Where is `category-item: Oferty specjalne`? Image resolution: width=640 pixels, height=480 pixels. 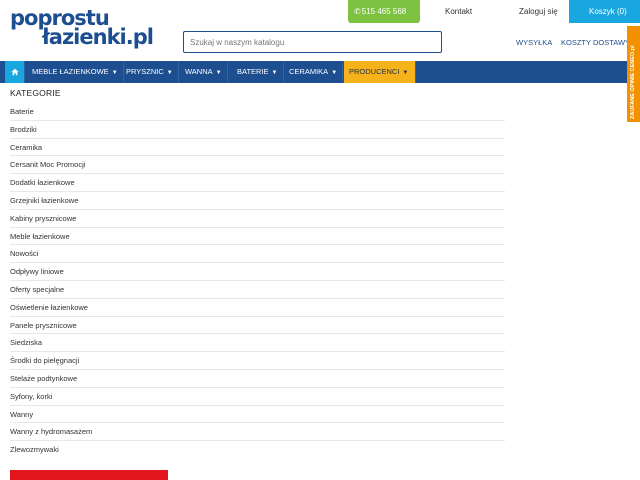
category-item: Oferty specjalne is located at coordinates (257, 290).